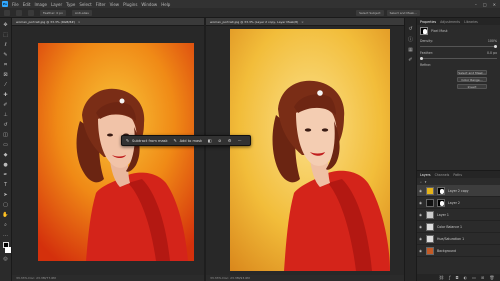  Describe the element at coordinates (450, 22) in the screenshot. I see `tab-adjustments: Adjustments` at that location.